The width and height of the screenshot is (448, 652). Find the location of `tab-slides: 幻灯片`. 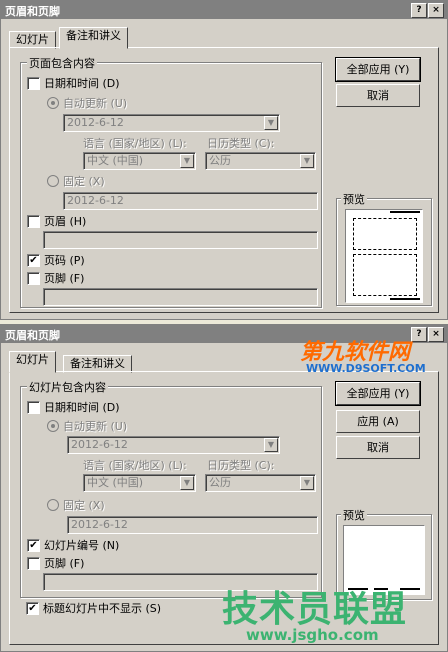

tab-slides: 幻灯片 is located at coordinates (32, 362).